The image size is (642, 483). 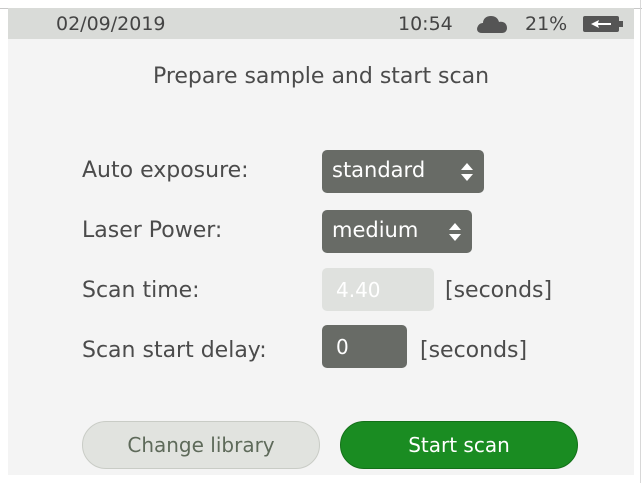 What do you see at coordinates (364, 346) in the screenshot?
I see `scan-start-delay-input: 0` at bounding box center [364, 346].